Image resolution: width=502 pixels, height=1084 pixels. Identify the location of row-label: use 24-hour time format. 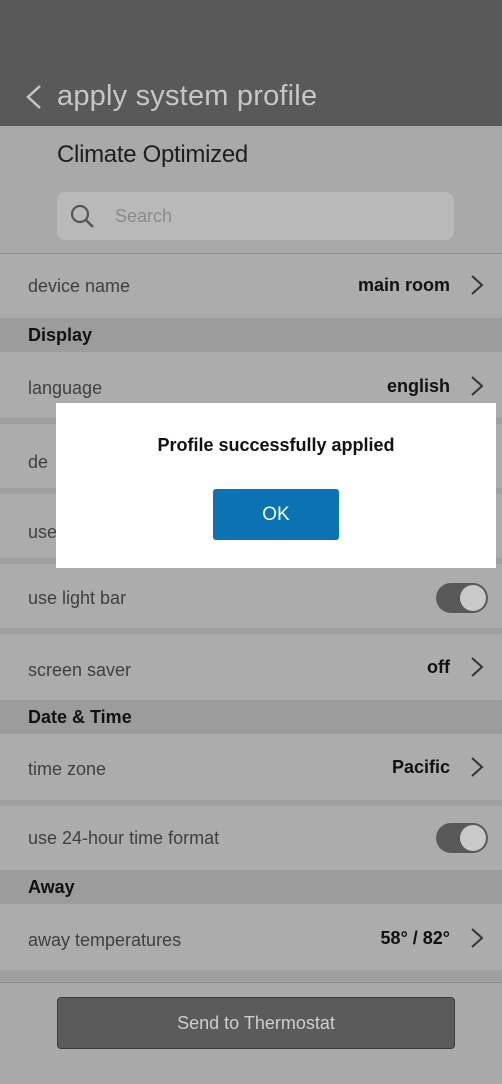
(124, 838).